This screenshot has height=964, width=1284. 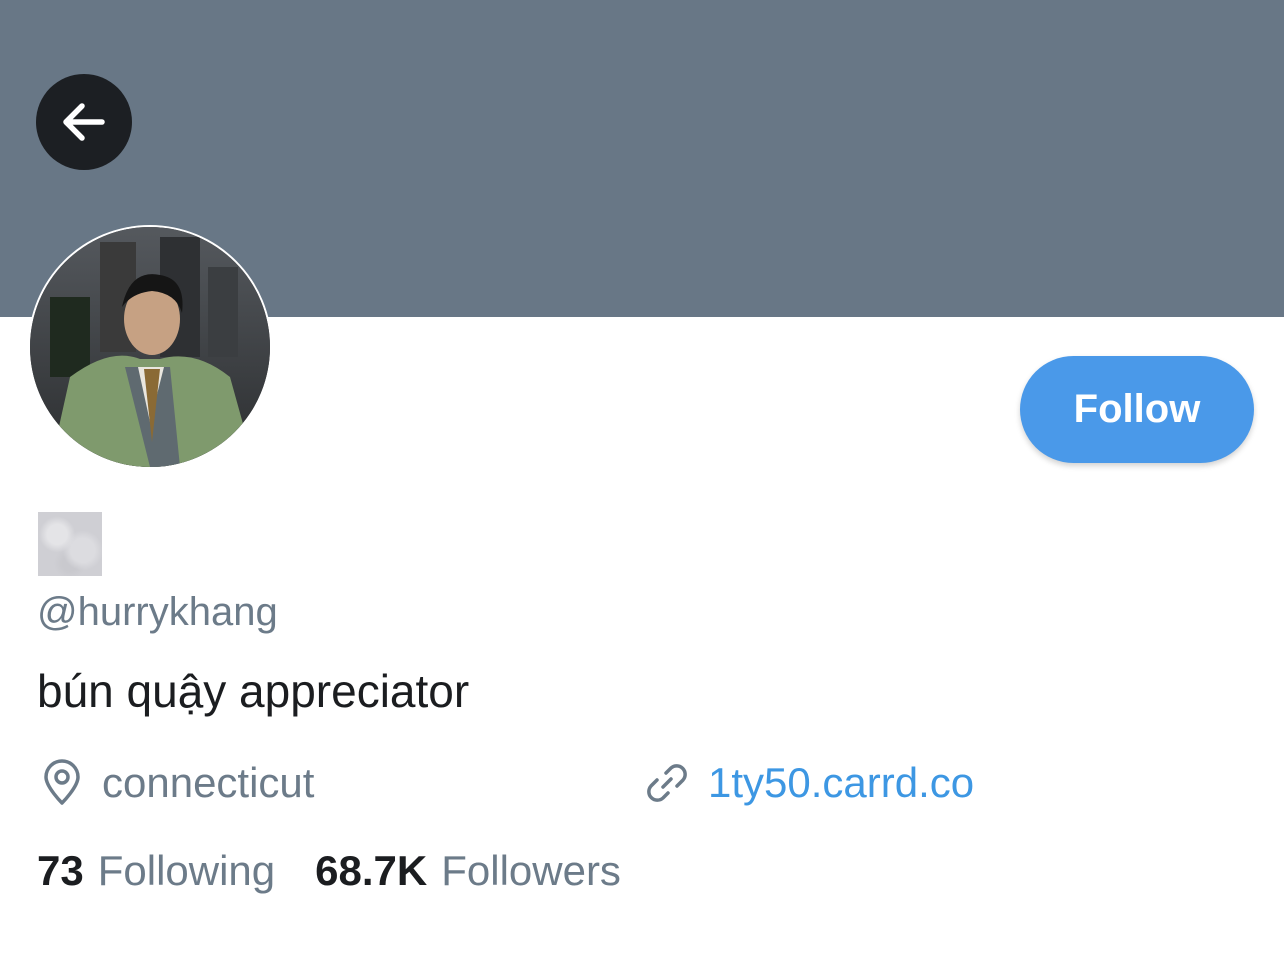 I want to click on profile-stats: 73 Following 68.7K Followers, so click(x=329, y=871).